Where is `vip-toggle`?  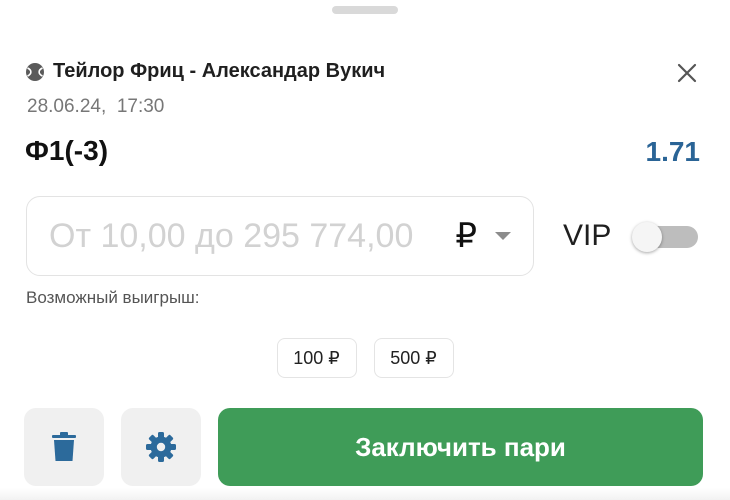 vip-toggle is located at coordinates (665, 237).